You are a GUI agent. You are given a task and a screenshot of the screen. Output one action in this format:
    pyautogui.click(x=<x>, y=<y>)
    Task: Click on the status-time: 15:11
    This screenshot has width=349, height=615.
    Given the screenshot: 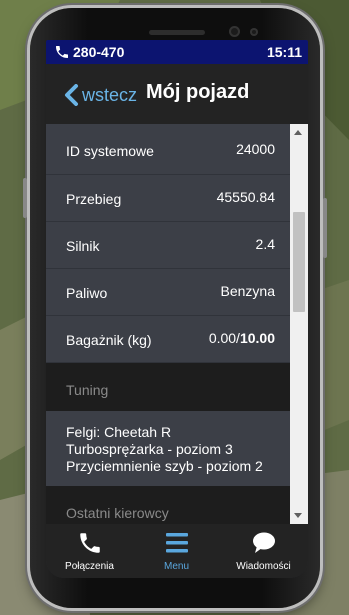 What is the action you would take?
    pyautogui.click(x=284, y=52)
    